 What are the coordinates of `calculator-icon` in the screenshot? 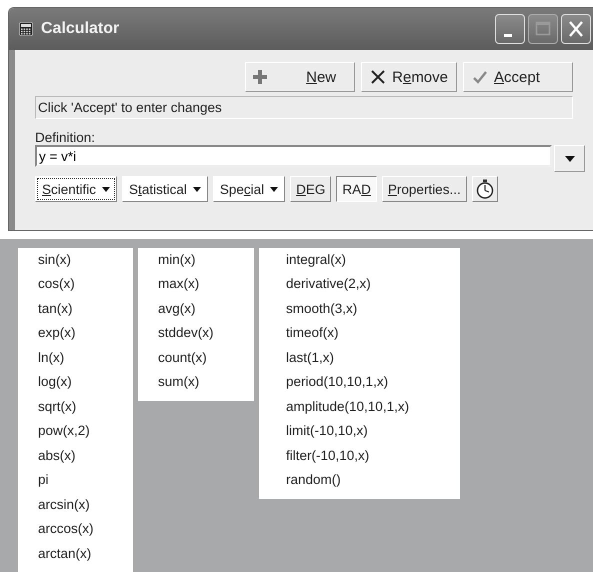 It's located at (26, 29).